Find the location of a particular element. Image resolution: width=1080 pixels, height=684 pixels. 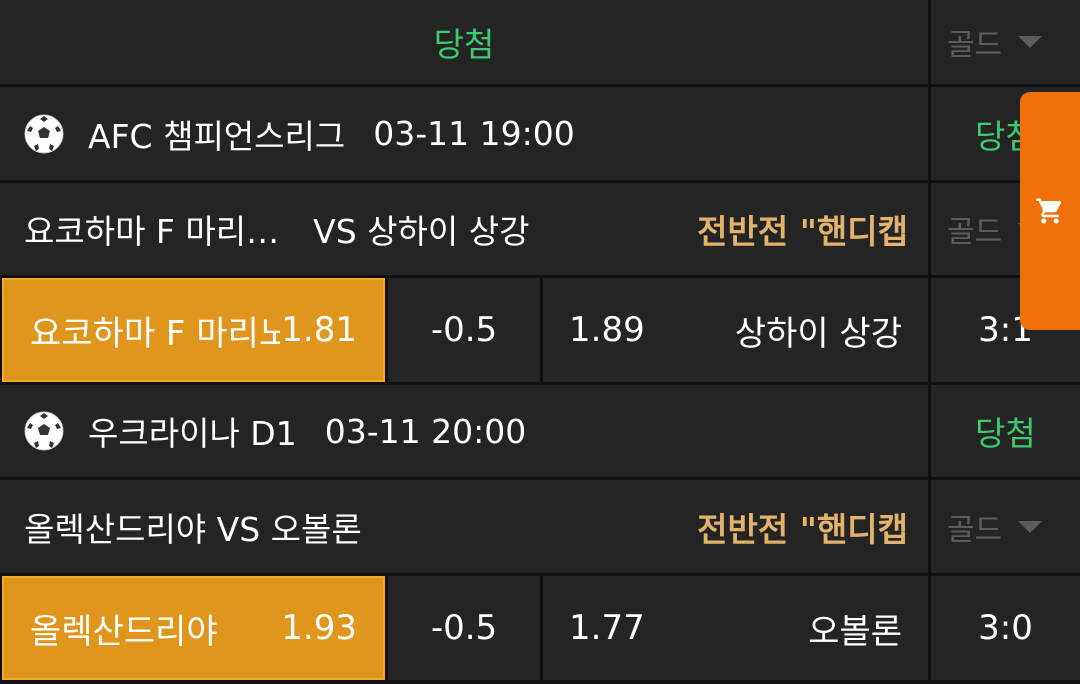

header-status-text: 당첨 is located at coordinates (464, 44).